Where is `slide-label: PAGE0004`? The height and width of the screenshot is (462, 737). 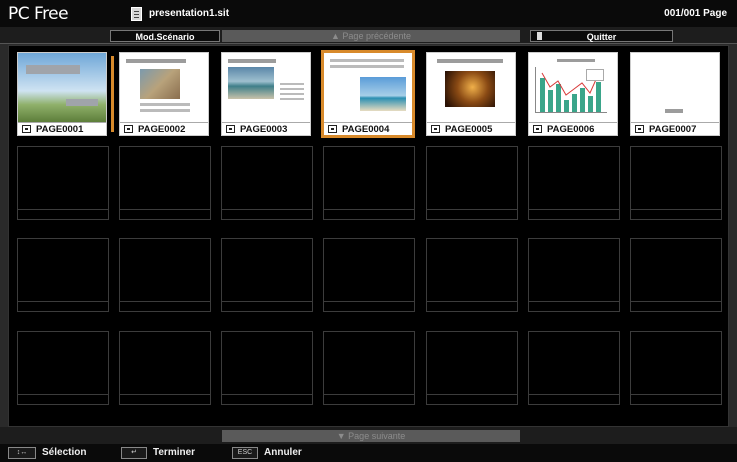 slide-label: PAGE0004 is located at coordinates (366, 129).